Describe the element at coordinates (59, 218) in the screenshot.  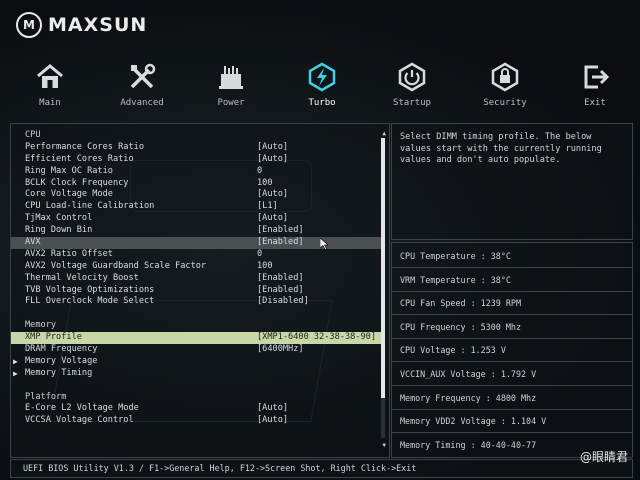
I see `setting-label: TjMax Control` at that location.